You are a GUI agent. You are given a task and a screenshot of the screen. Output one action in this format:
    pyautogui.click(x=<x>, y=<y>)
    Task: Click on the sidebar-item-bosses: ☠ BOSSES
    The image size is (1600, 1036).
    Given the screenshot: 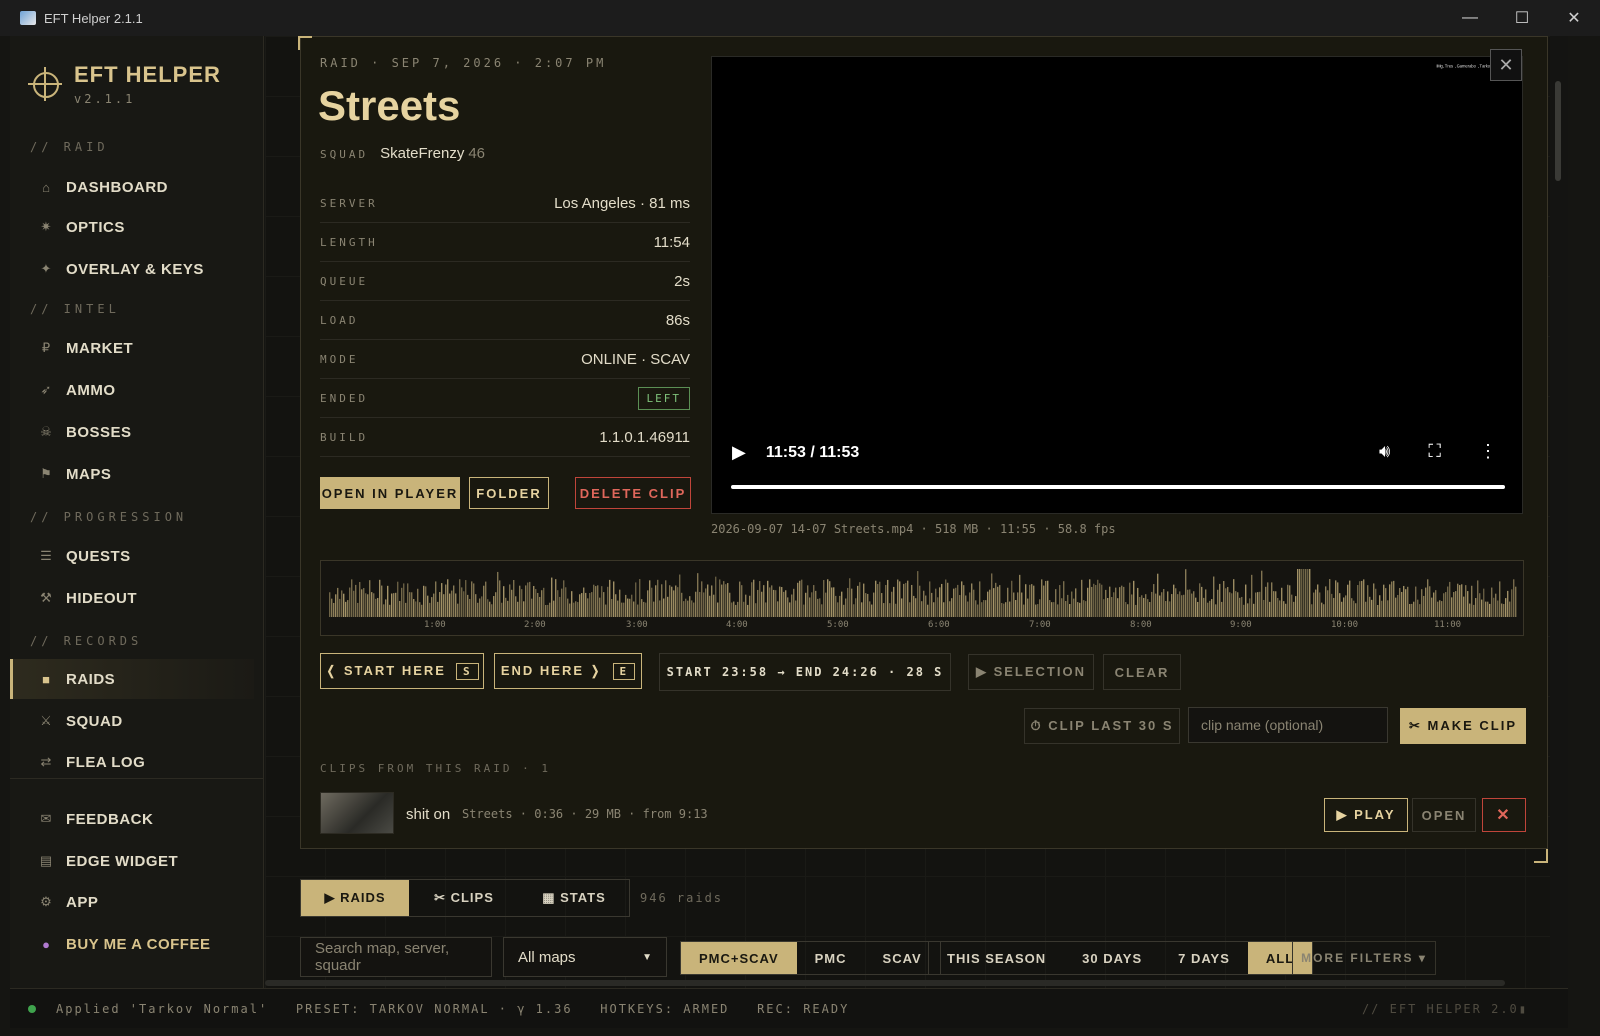 What is the action you would take?
    pyautogui.click(x=132, y=432)
    